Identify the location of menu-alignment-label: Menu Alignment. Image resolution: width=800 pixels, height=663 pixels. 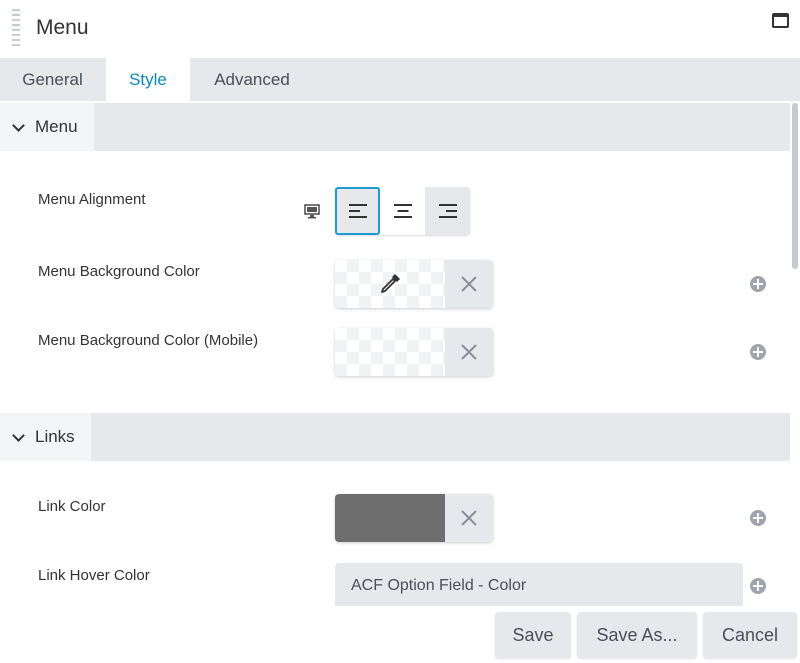
(92, 199).